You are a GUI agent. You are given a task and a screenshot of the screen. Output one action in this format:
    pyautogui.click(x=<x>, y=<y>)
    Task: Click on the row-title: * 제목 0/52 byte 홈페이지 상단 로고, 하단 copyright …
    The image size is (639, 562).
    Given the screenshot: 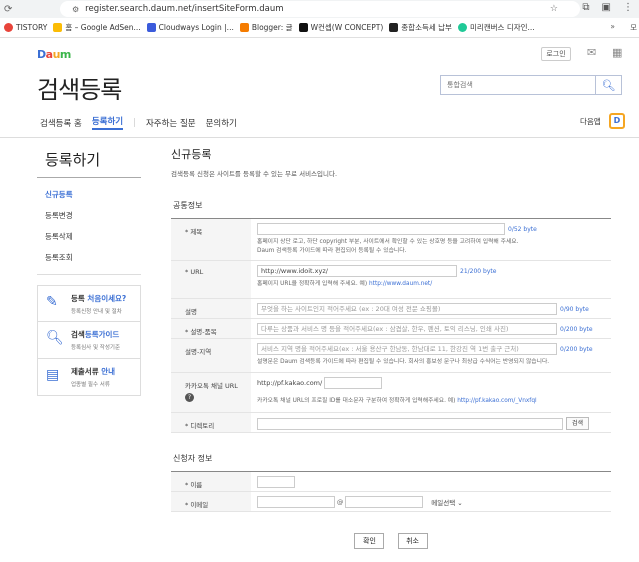 What is the action you would take?
    pyautogui.click(x=391, y=240)
    